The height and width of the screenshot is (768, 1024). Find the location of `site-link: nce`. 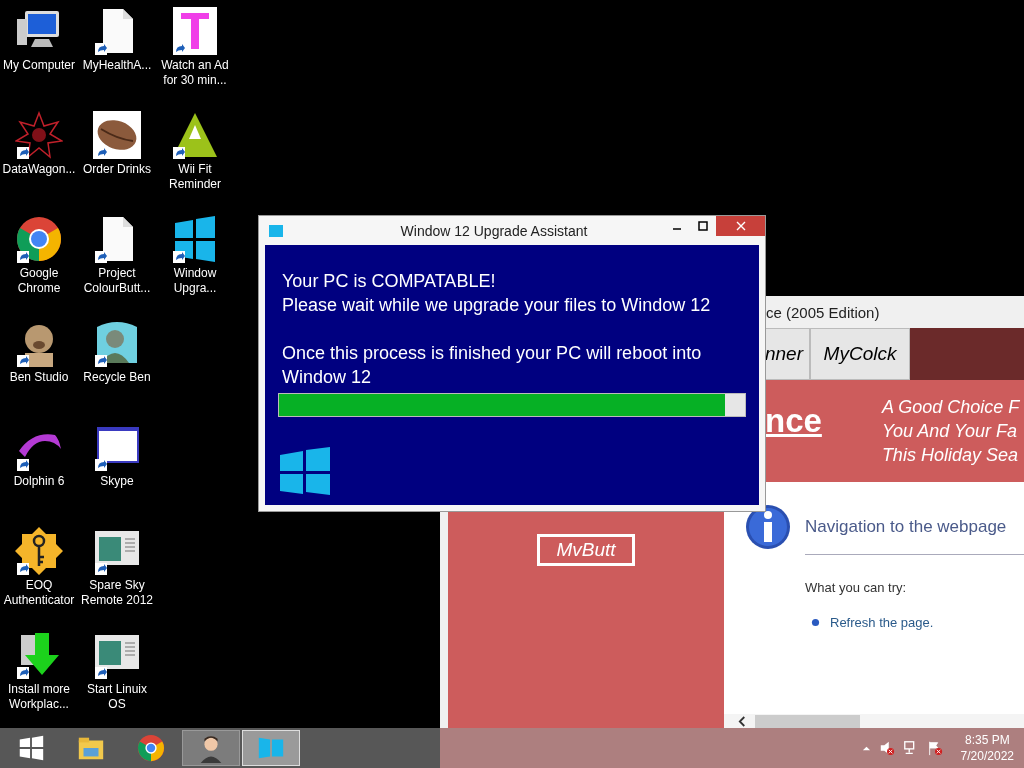

site-link: nce is located at coordinates (793, 421).